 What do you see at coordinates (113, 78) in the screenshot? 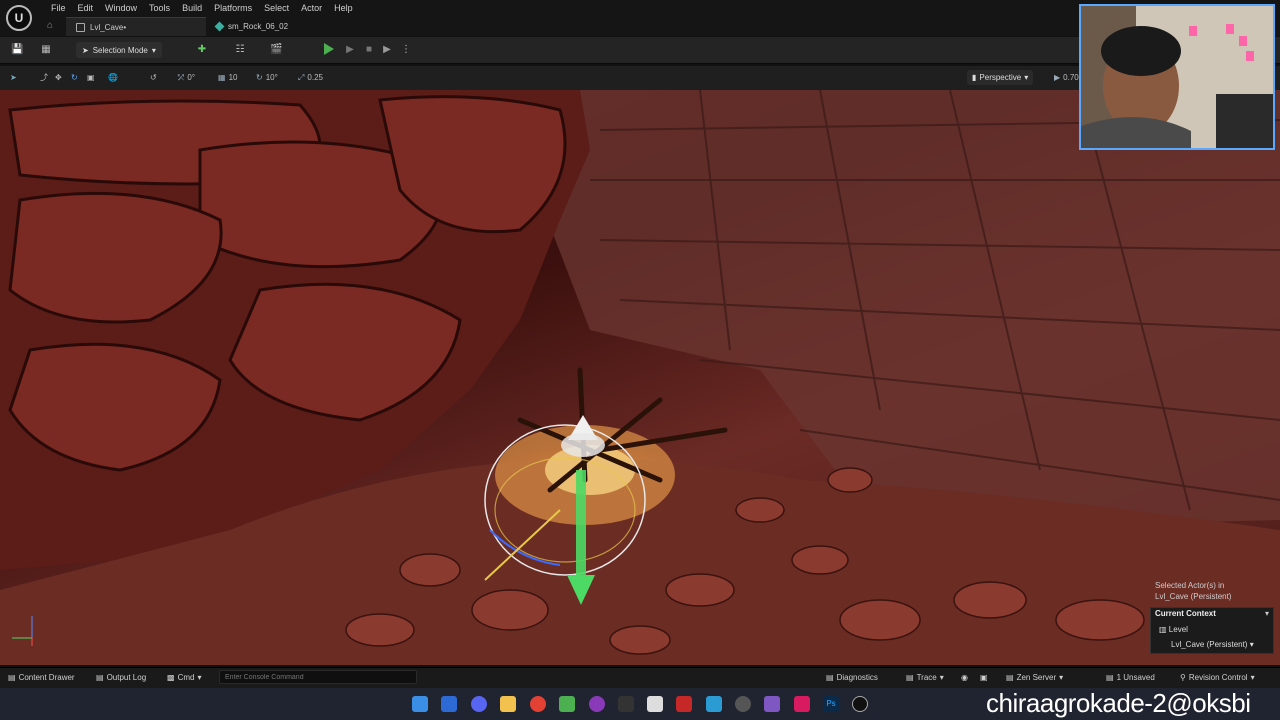
I see `world-space-icon: 🌐` at bounding box center [113, 78].